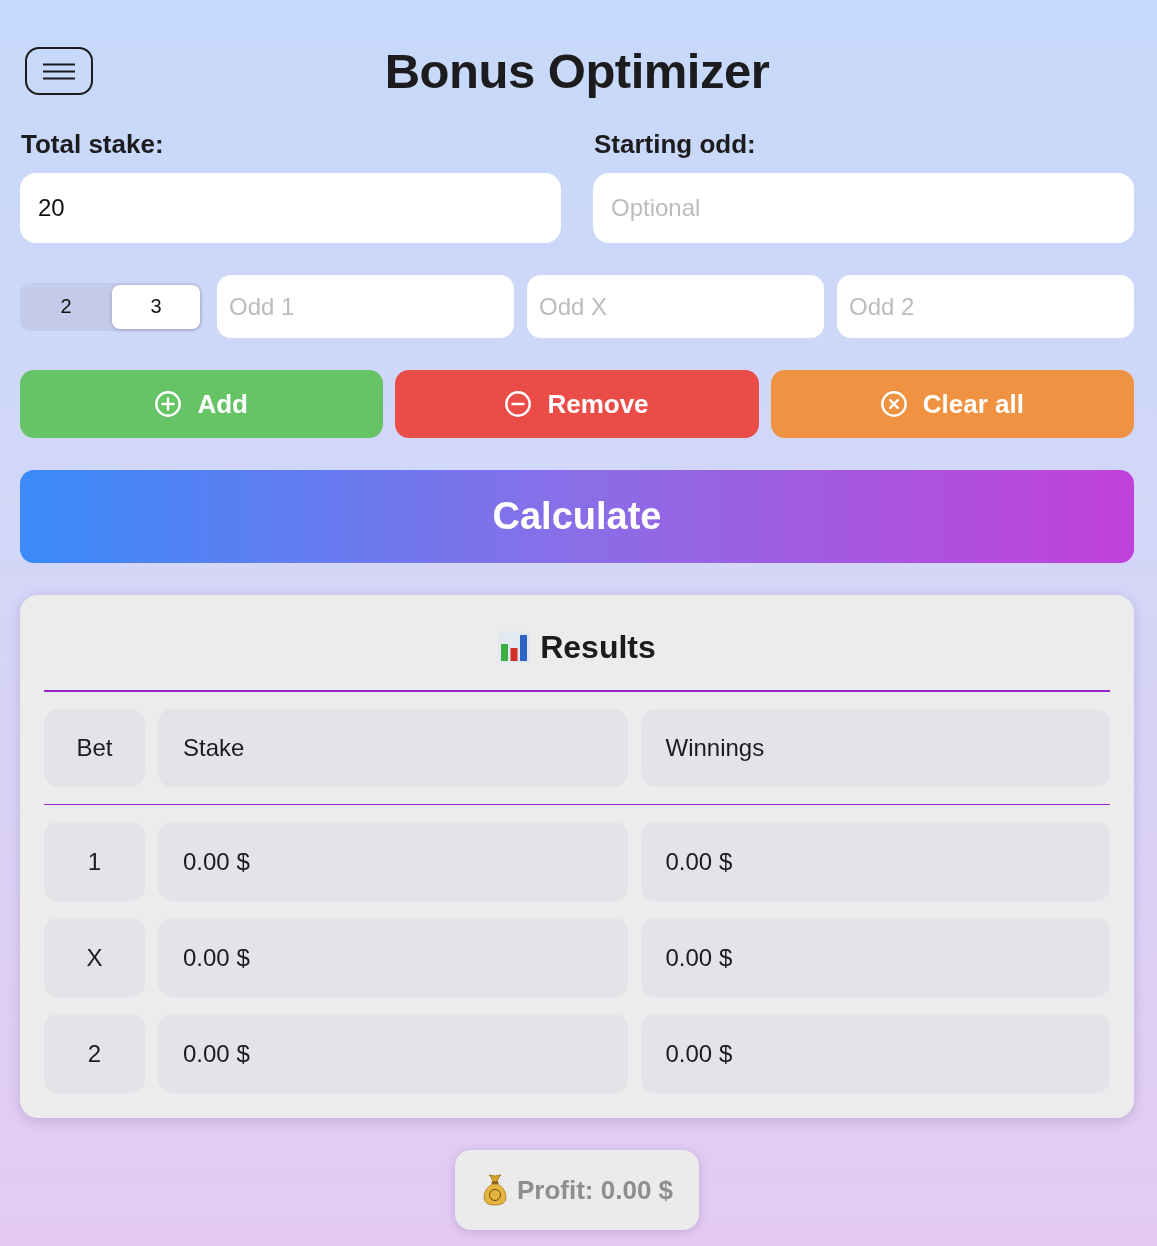 This screenshot has width=1157, height=1246. Describe the element at coordinates (94, 747) in the screenshot. I see `column-header: Bet` at that location.